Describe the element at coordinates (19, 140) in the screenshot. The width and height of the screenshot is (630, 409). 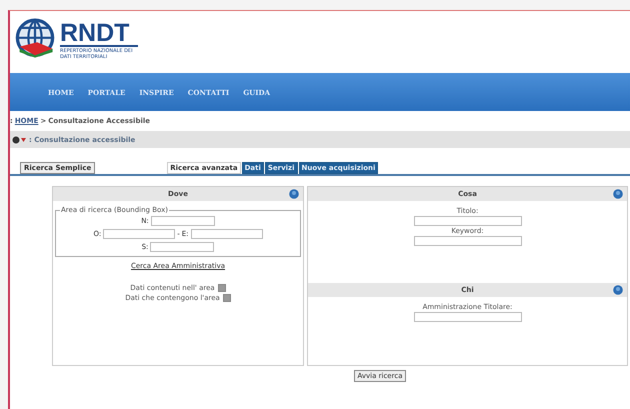
I see `dropdown-icon` at that location.